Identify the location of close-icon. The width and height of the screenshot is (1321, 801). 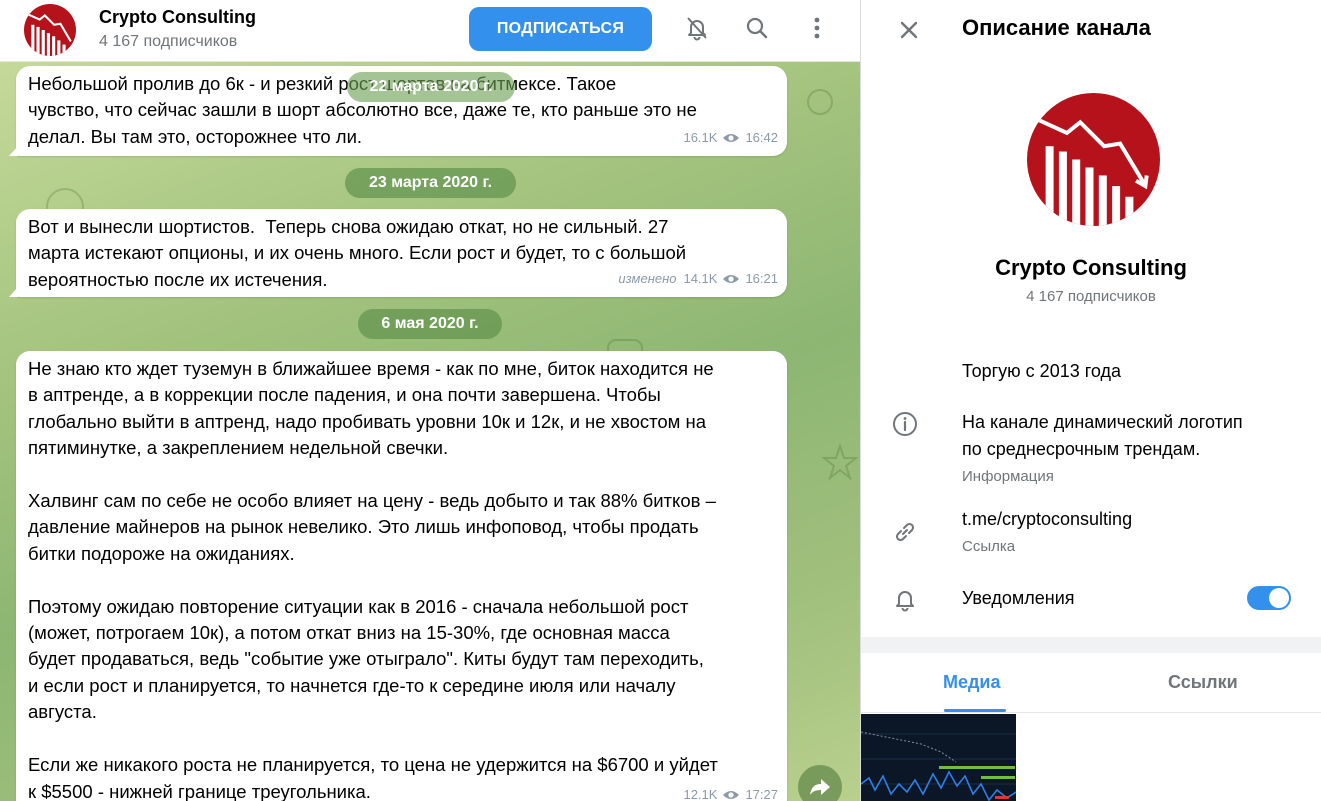
(909, 30).